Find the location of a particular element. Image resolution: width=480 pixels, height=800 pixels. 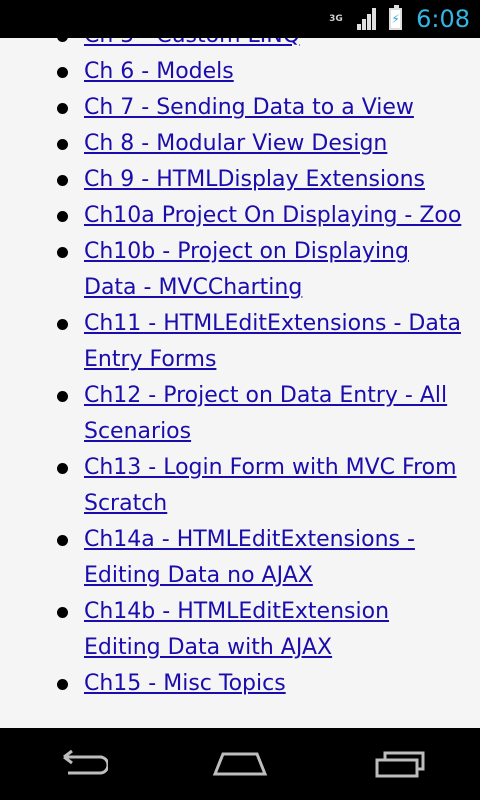

chapter-link: Ch 6 - Models is located at coordinates (159, 71).